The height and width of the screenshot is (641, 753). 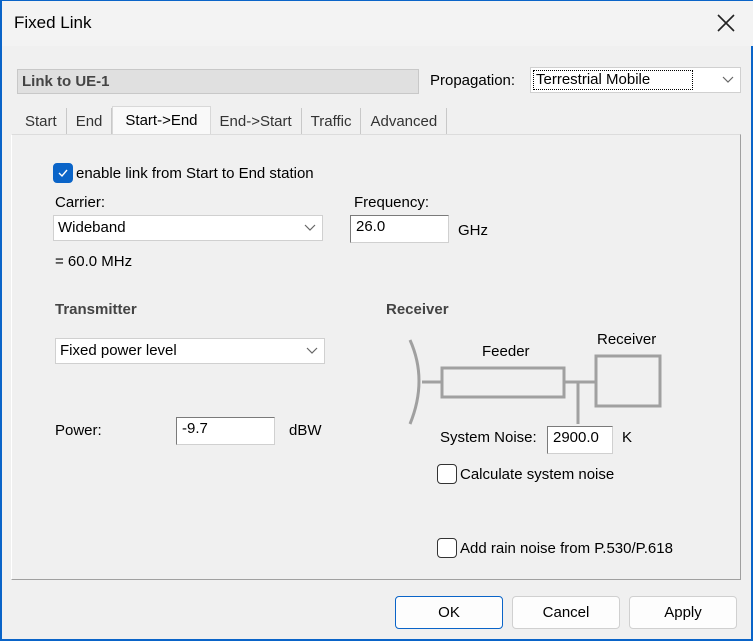 I want to click on frequency-input: 26.0, so click(x=399, y=229).